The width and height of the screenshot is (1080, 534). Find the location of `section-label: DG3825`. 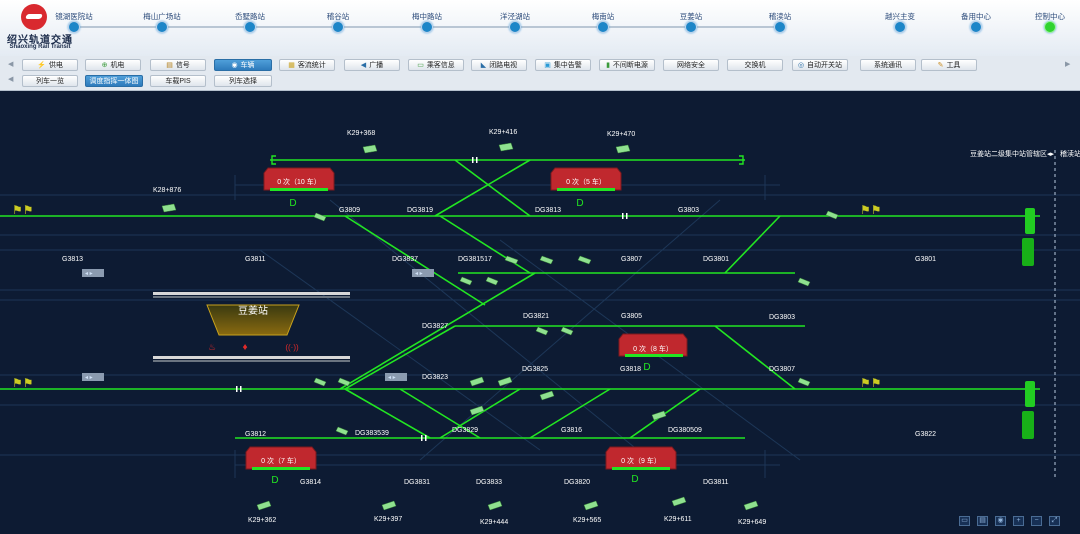

section-label: DG3825 is located at coordinates (535, 369).